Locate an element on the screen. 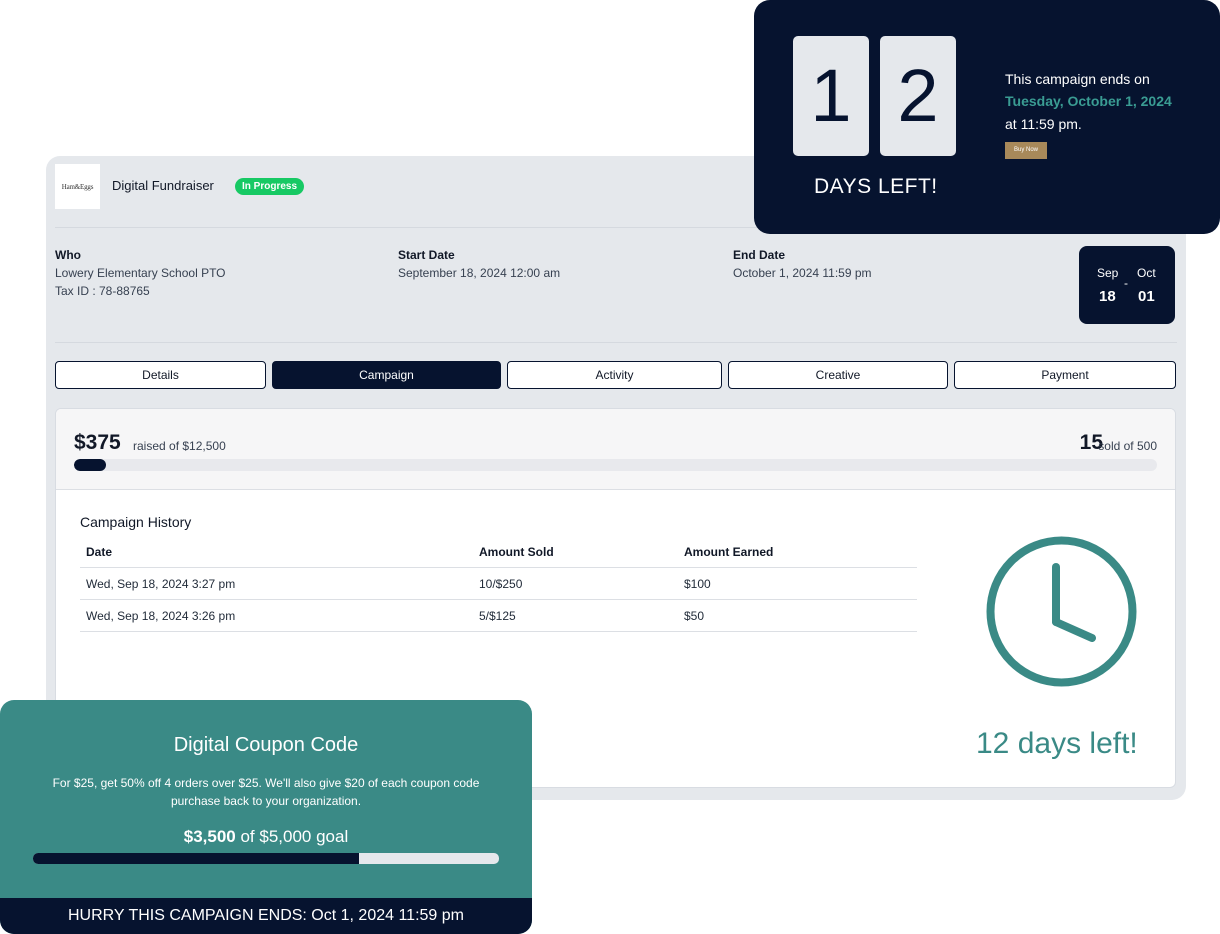 This screenshot has height=934, width=1220. org-logo: Ham&Eggs is located at coordinates (77, 186).